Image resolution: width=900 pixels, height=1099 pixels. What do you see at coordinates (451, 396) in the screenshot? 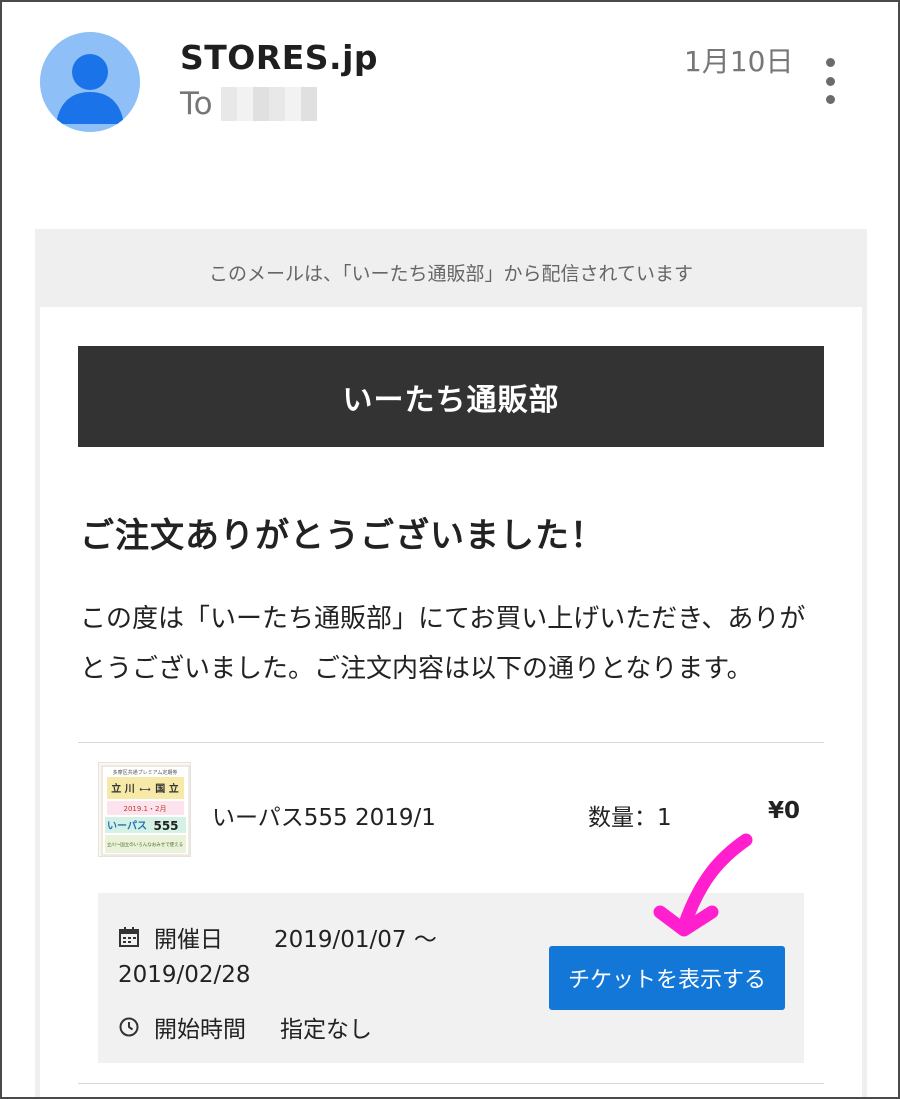
I see `shop-name-header: いーたち通販部` at bounding box center [451, 396].